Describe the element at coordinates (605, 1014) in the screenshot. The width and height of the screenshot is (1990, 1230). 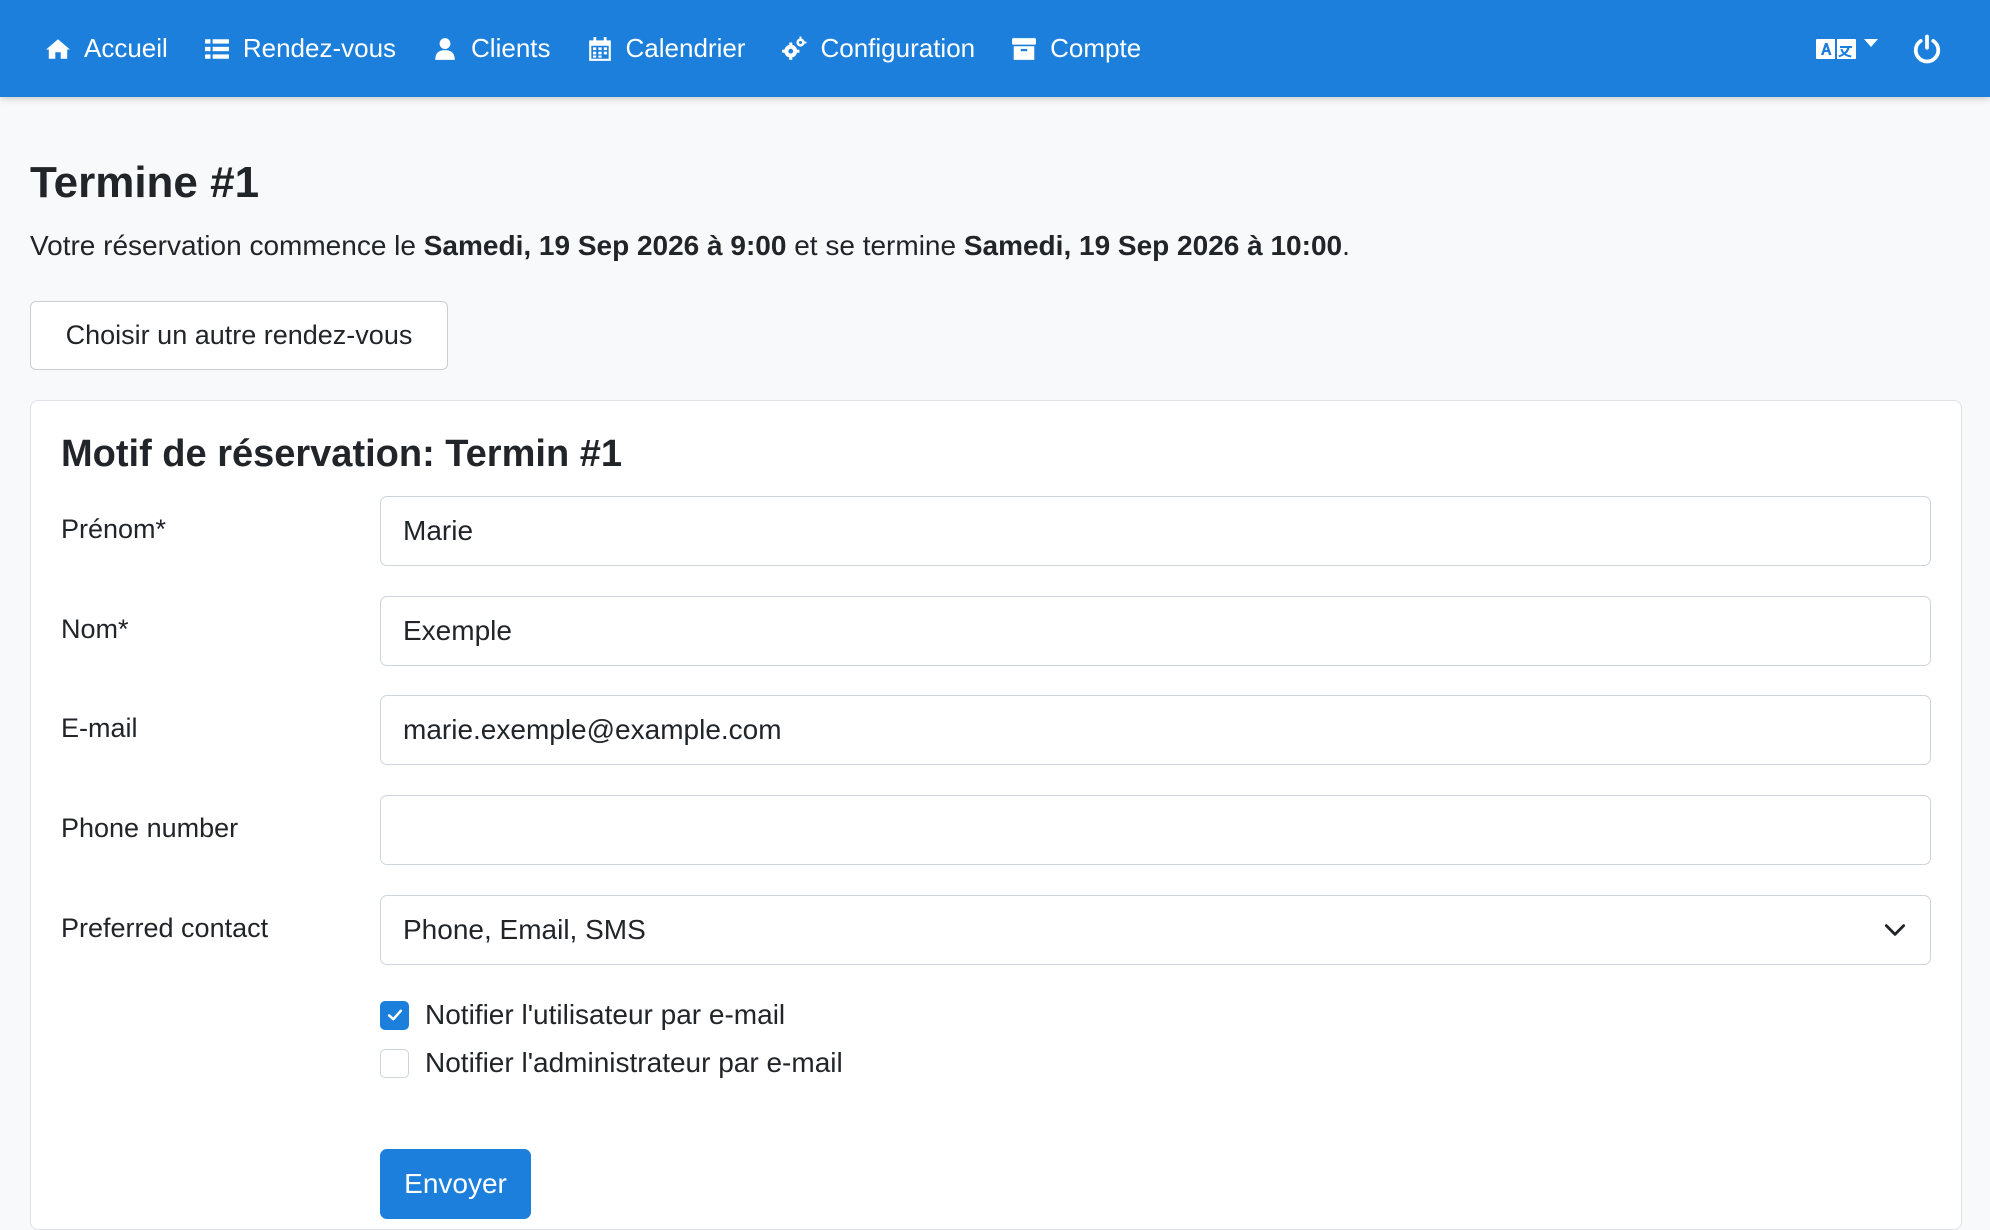
I see `notify-user-label: Notifier l'utilisateur par e-mail` at that location.